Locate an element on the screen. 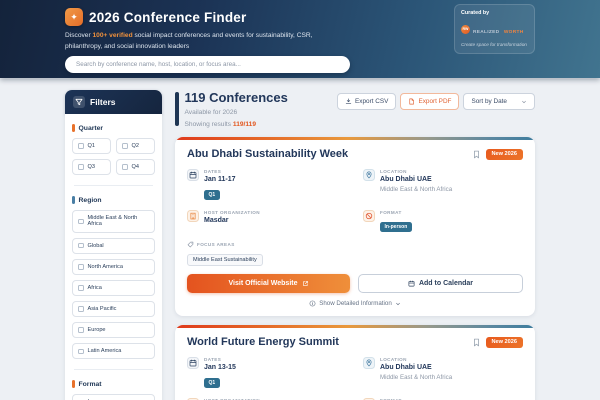  export-csv-label: Export CSV is located at coordinates (372, 101).